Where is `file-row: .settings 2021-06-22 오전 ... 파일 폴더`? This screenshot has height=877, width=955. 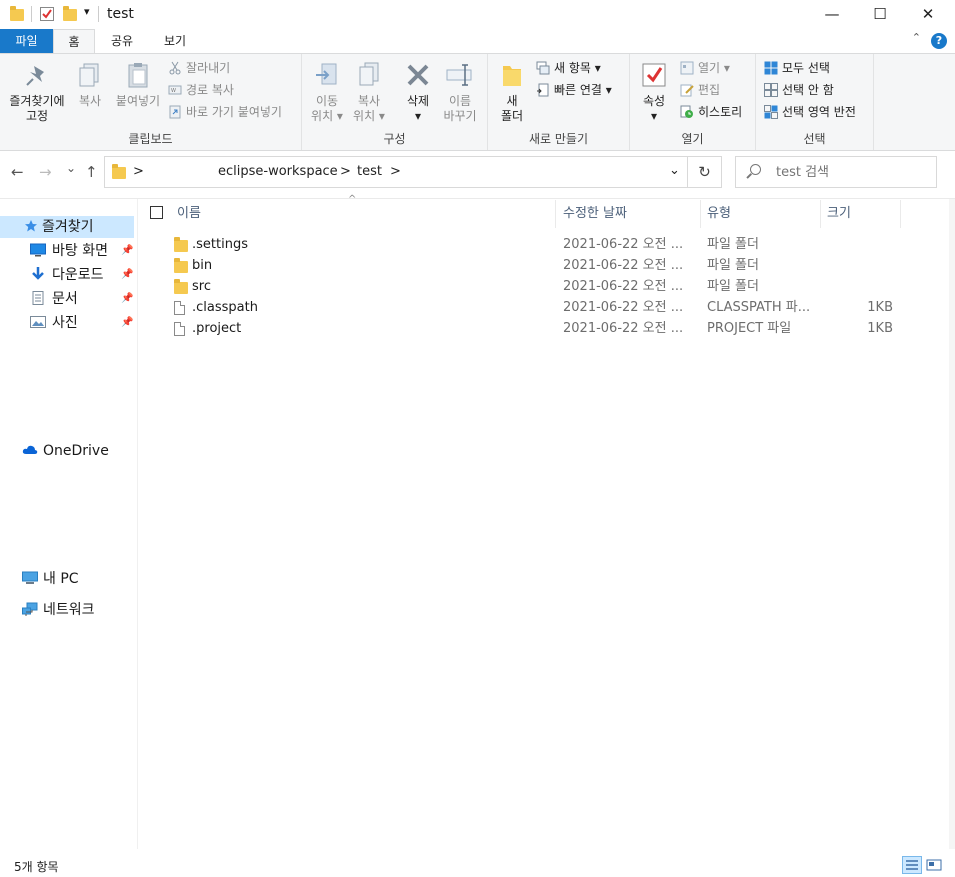 file-row: .settings 2021-06-22 오전 ... 파일 폴더 is located at coordinates (535, 244).